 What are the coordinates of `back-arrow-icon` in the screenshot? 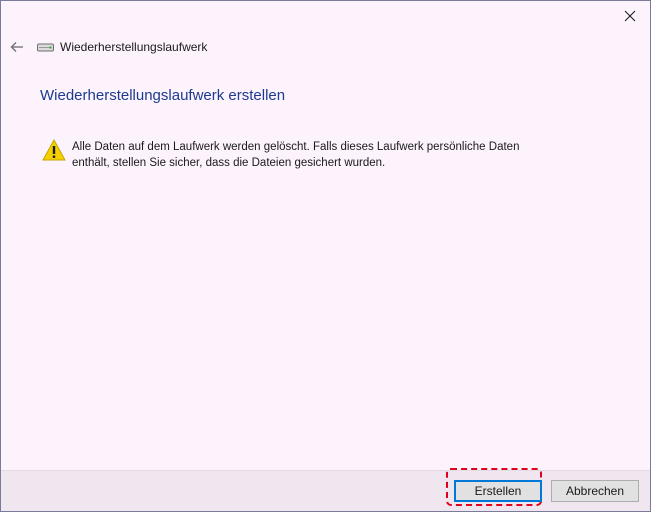 It's located at (16, 47).